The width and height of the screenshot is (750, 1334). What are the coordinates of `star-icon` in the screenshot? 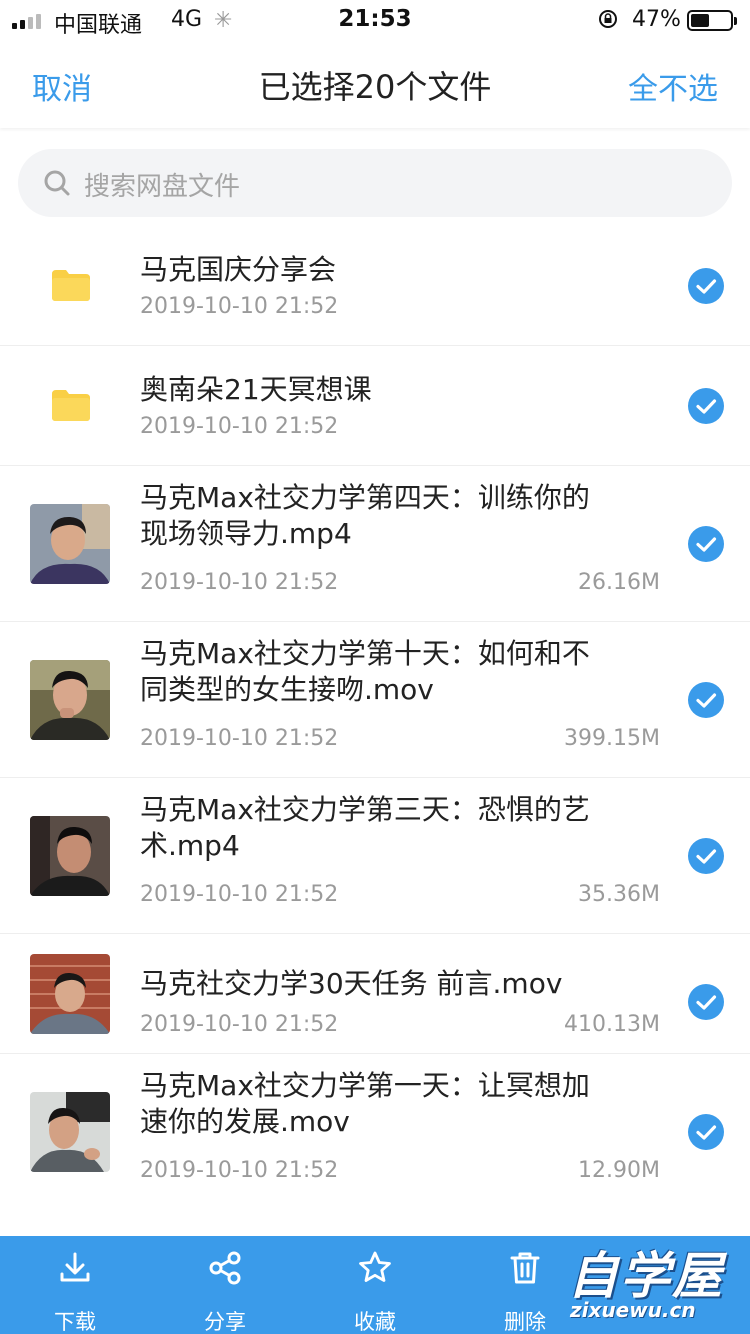 It's located at (375, 1266).